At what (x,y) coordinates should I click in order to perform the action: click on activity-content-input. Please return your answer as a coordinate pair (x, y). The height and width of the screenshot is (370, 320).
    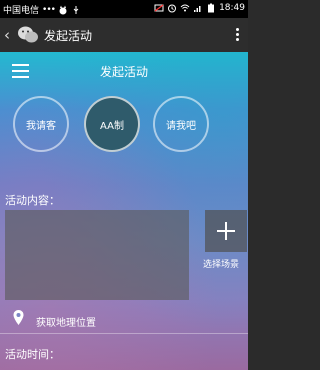
    Looking at the image, I should click on (97, 255).